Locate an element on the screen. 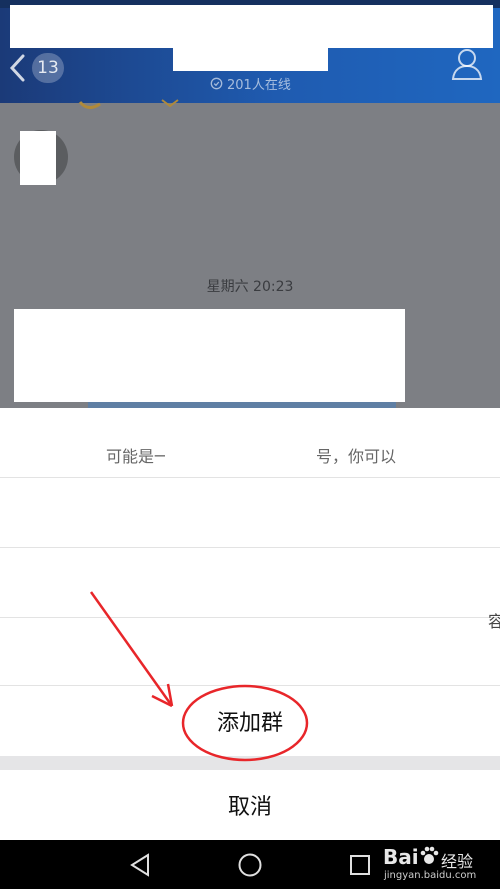 The width and height of the screenshot is (500, 889). group-members-button is located at coordinates (470, 66).